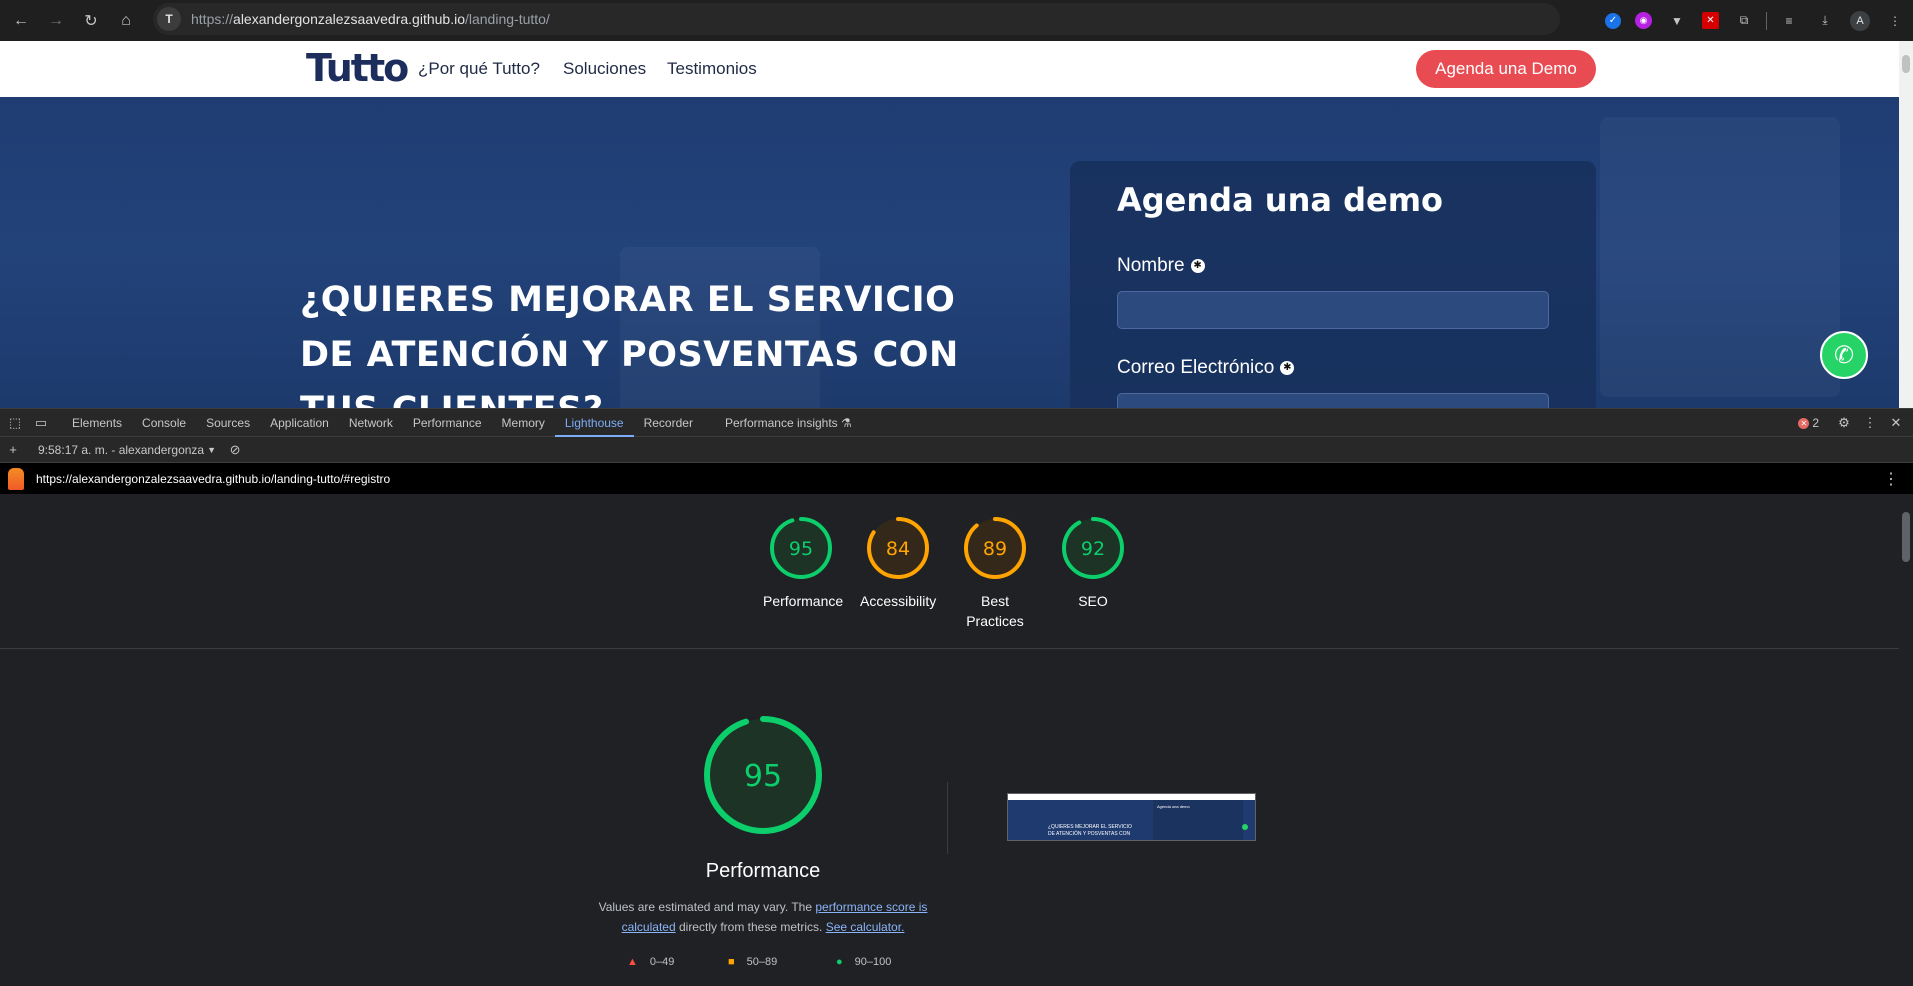  What do you see at coordinates (1643, 20) in the screenshot?
I see `extension-purple-icon: ◉` at bounding box center [1643, 20].